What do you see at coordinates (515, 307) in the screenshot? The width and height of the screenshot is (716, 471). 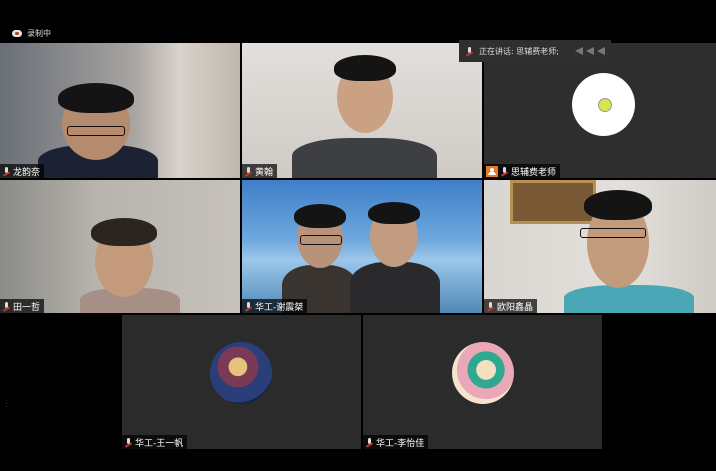 I see `participant-name: 欧阳鑫晶` at bounding box center [515, 307].